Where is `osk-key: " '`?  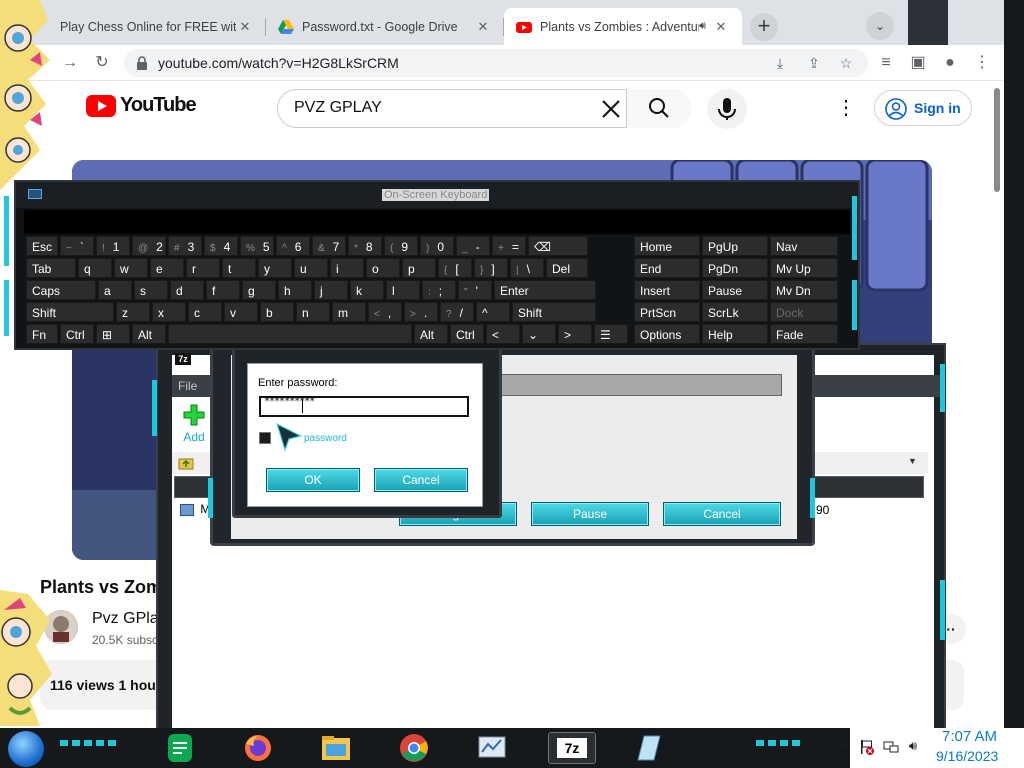
osk-key: " ' is located at coordinates (475, 290).